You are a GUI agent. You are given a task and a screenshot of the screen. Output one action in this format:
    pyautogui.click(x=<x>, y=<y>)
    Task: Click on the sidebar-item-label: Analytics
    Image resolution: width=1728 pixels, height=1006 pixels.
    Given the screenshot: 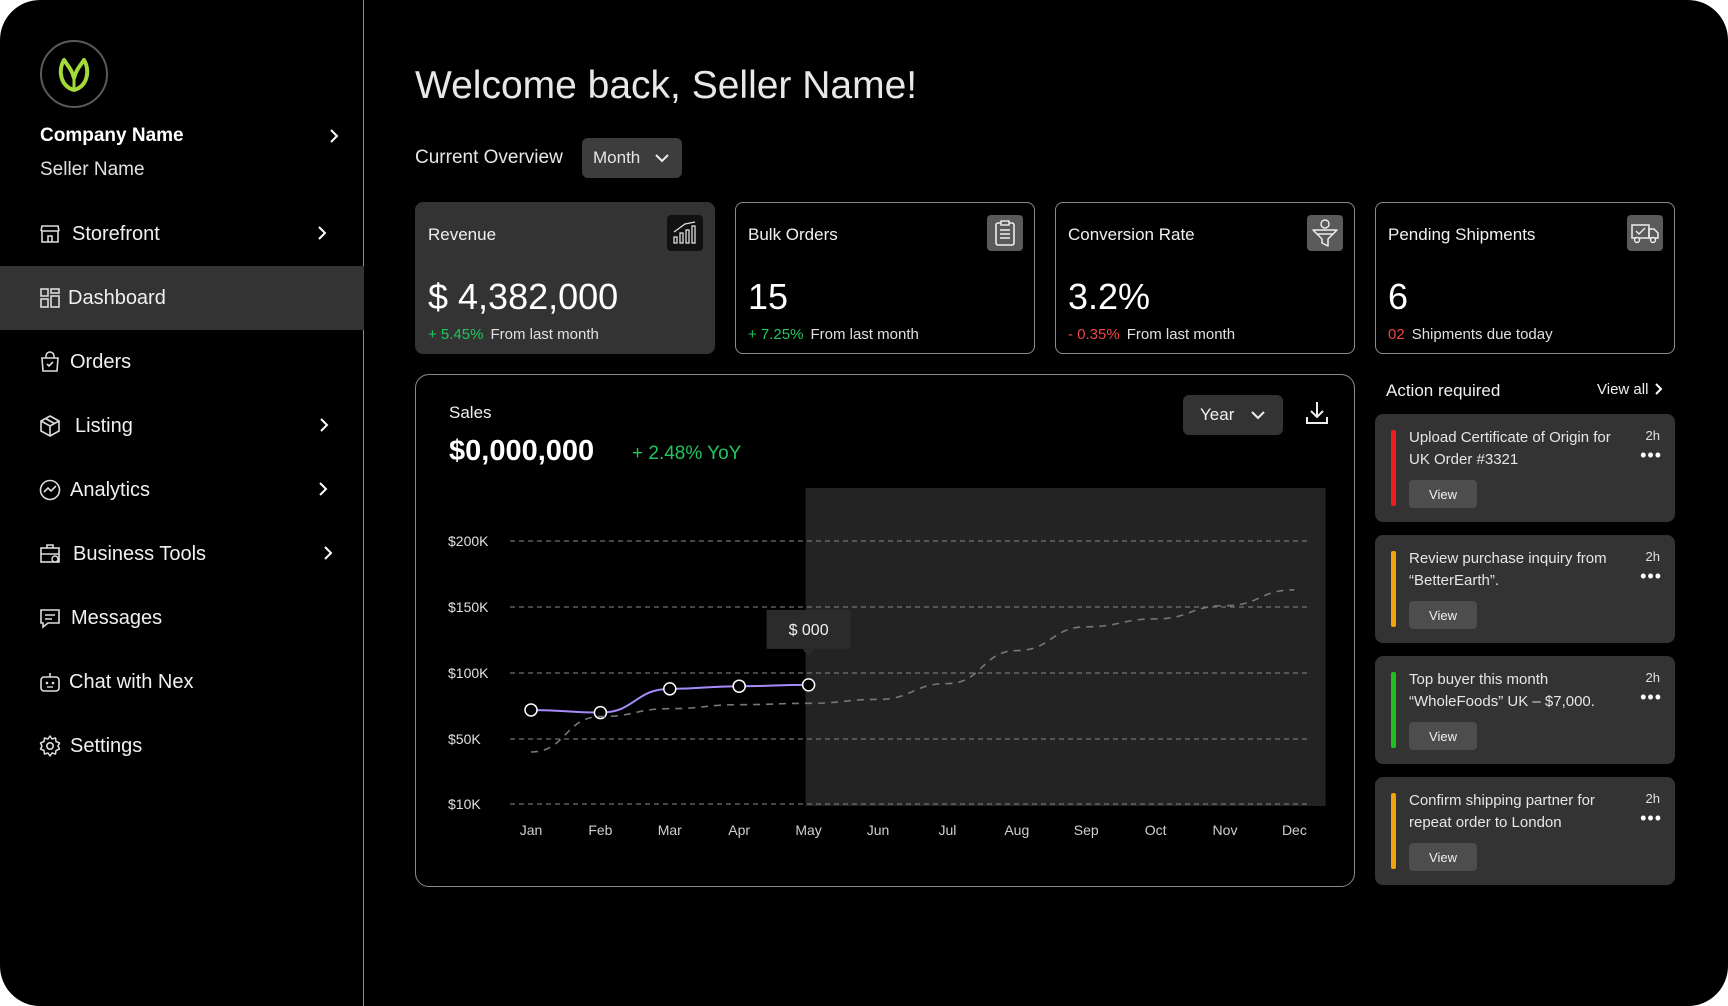 What is the action you would take?
    pyautogui.click(x=110, y=489)
    